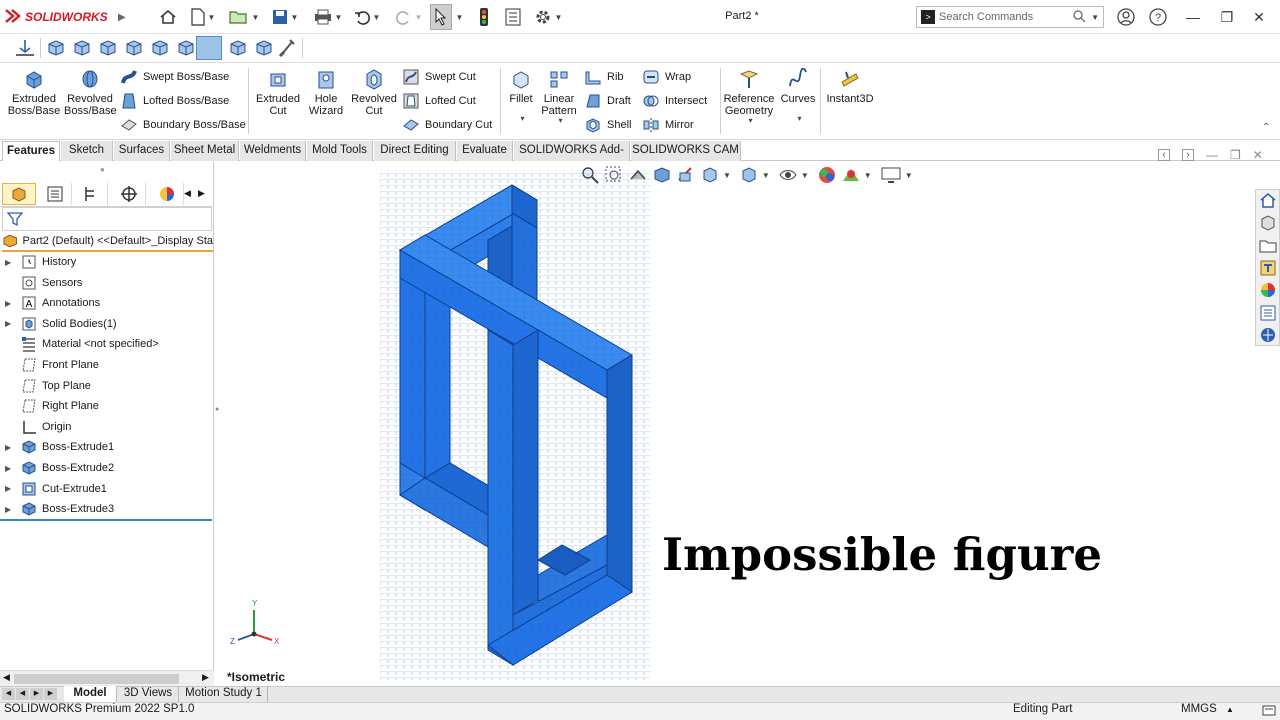  Describe the element at coordinates (1126, 17) in the screenshot. I see `user-account-icon` at that location.